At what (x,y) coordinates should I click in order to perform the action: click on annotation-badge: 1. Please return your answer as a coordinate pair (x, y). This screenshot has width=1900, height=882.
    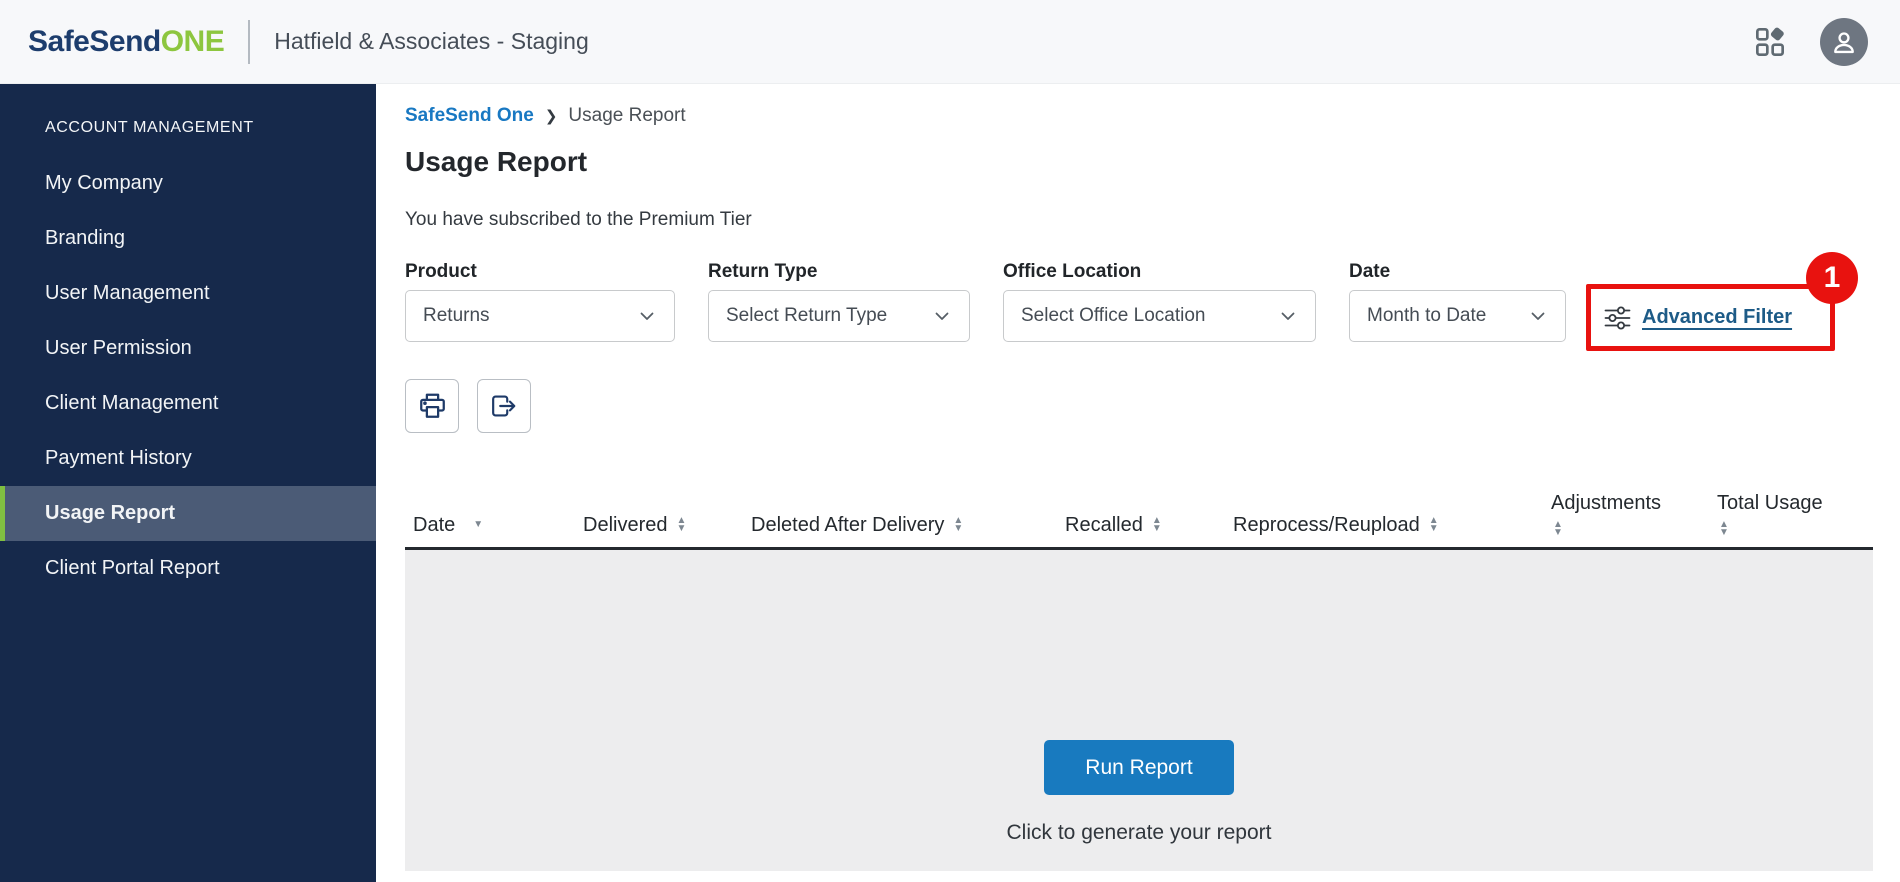
    Looking at the image, I should click on (1832, 278).